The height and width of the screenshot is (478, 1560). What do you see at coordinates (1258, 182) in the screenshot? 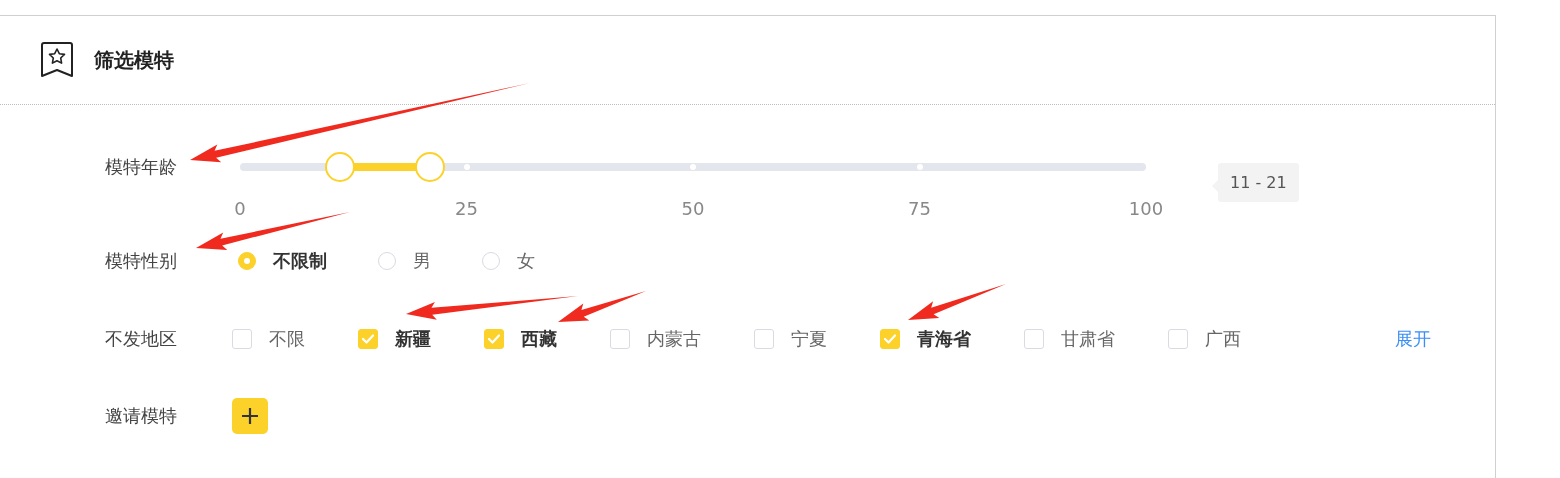
I see `slider-tooltip: 11 - 21` at bounding box center [1258, 182].